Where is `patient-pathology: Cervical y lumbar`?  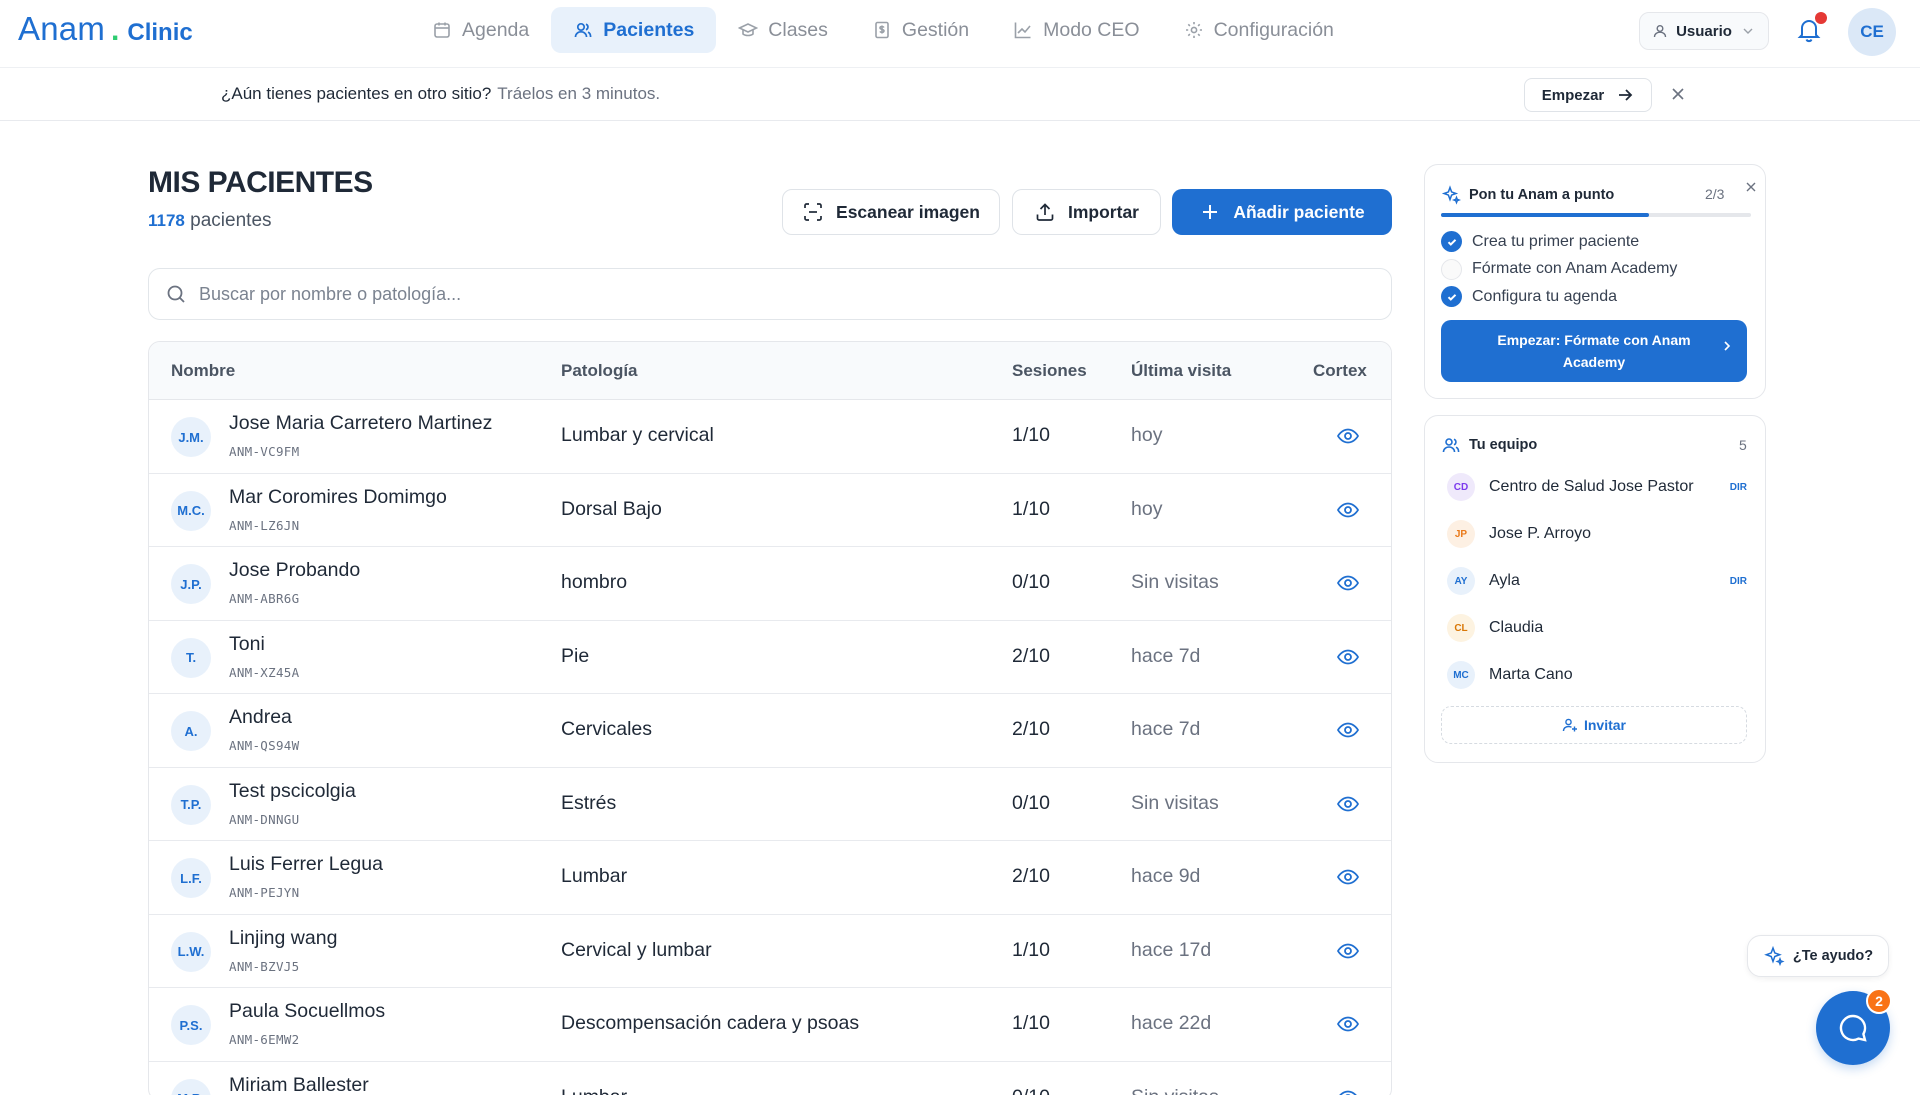
patient-pathology: Cervical y lumbar is located at coordinates (636, 949).